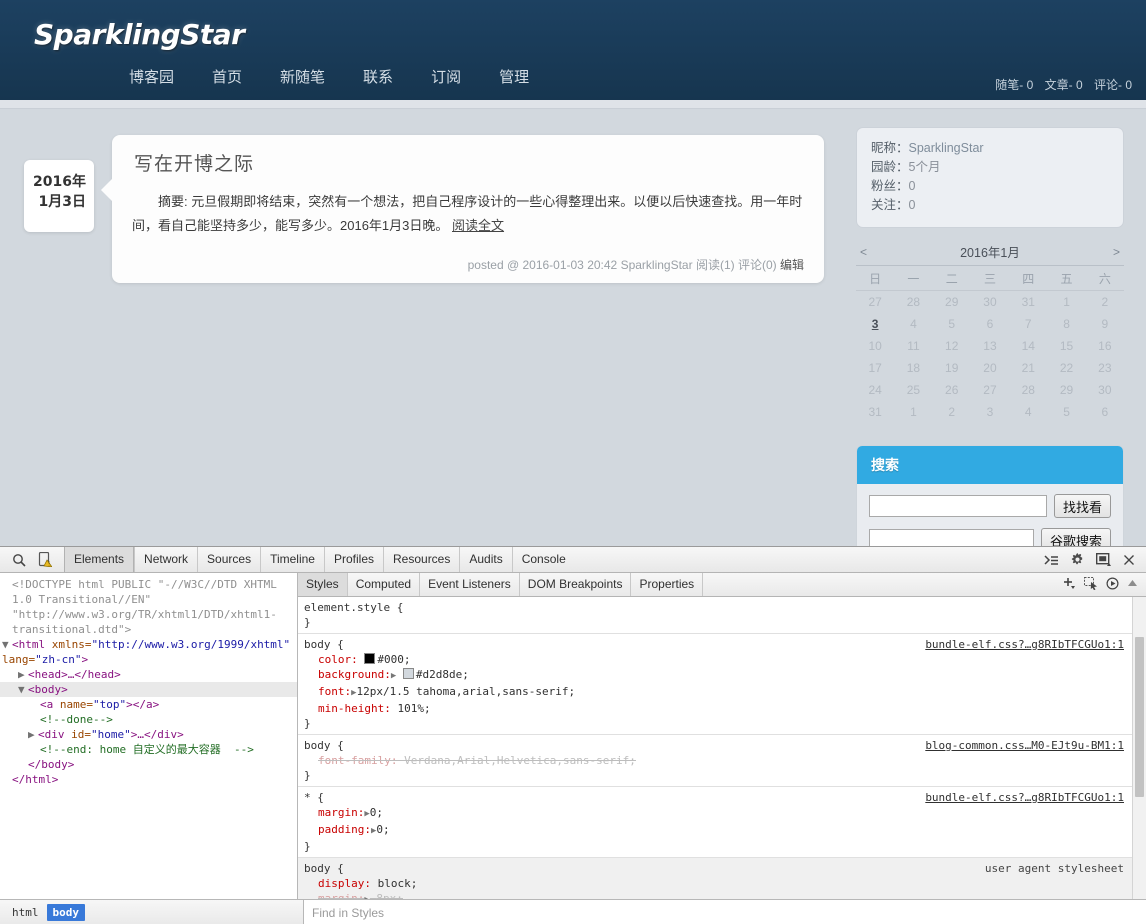 The height and width of the screenshot is (924, 1146). What do you see at coordinates (65, 912) in the screenshot?
I see `breadcrumb-item-body: body` at bounding box center [65, 912].